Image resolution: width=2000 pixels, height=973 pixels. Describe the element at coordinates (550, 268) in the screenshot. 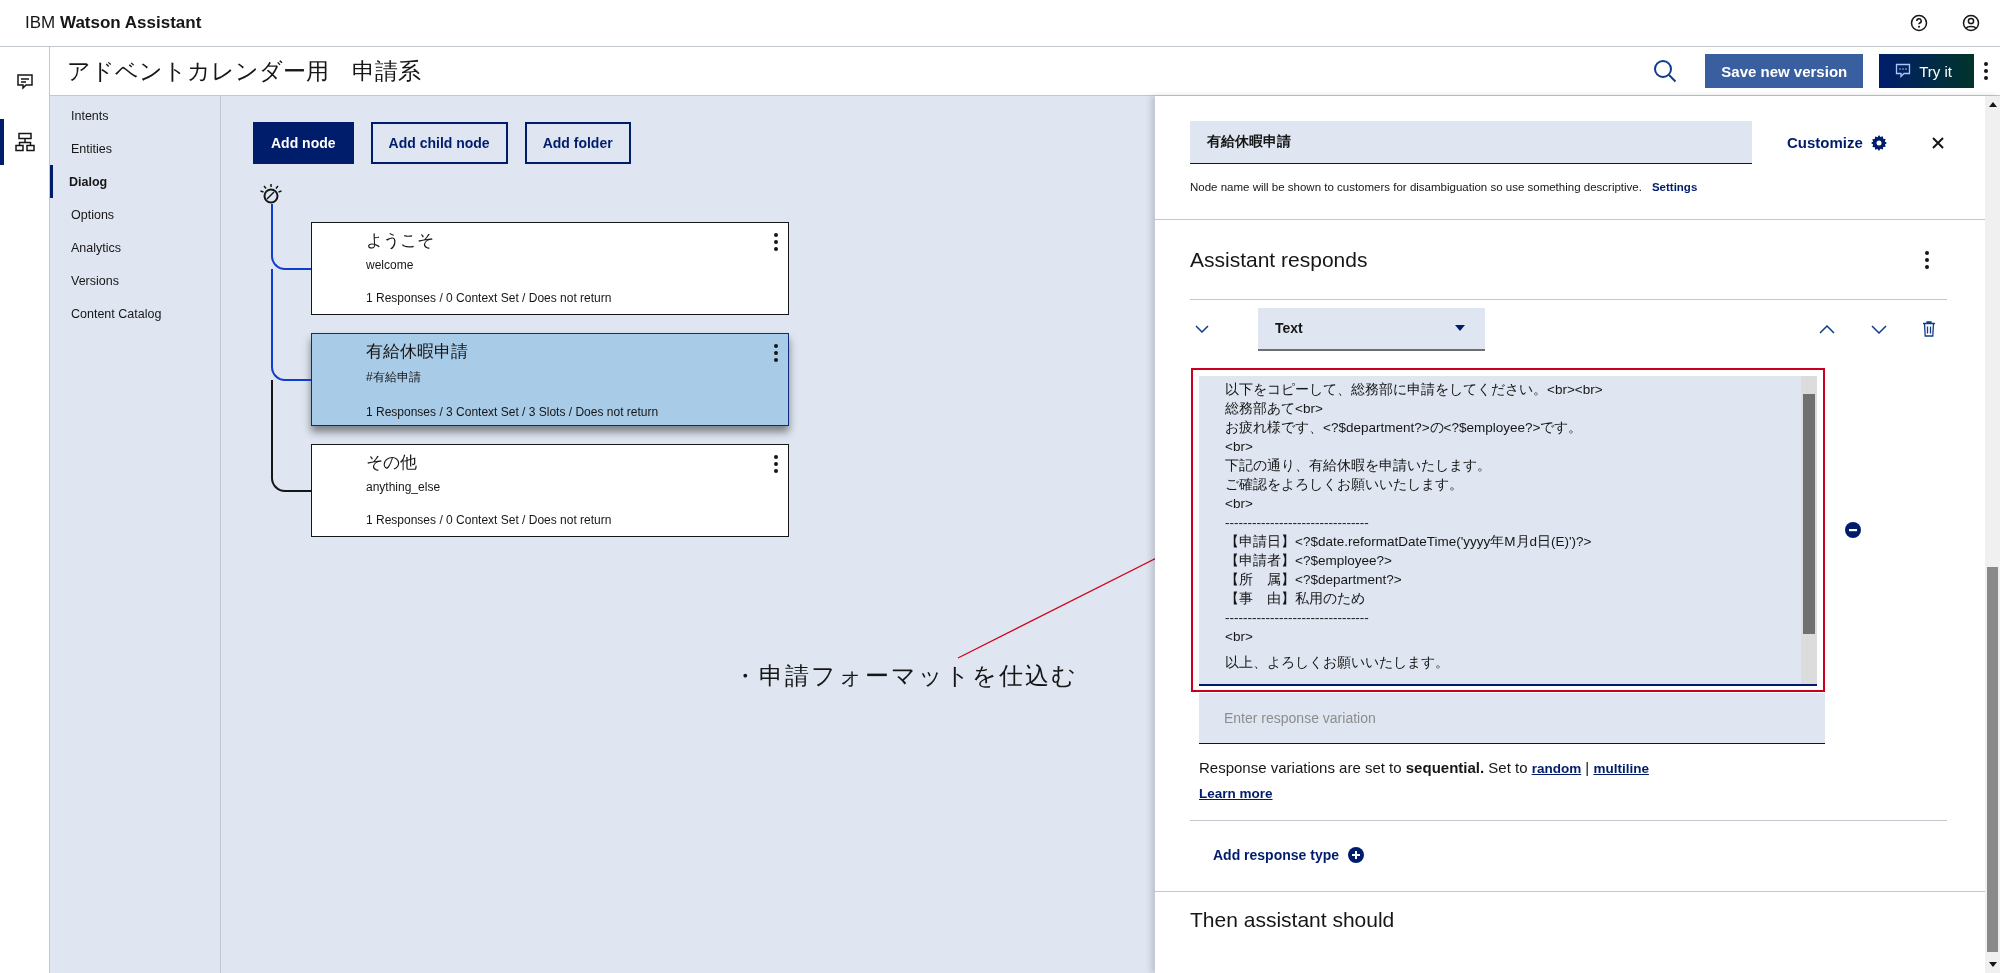

I see `dialog-node-card: ようこそ welcome 1 Responses / 0 Context Set / Does not return` at that location.